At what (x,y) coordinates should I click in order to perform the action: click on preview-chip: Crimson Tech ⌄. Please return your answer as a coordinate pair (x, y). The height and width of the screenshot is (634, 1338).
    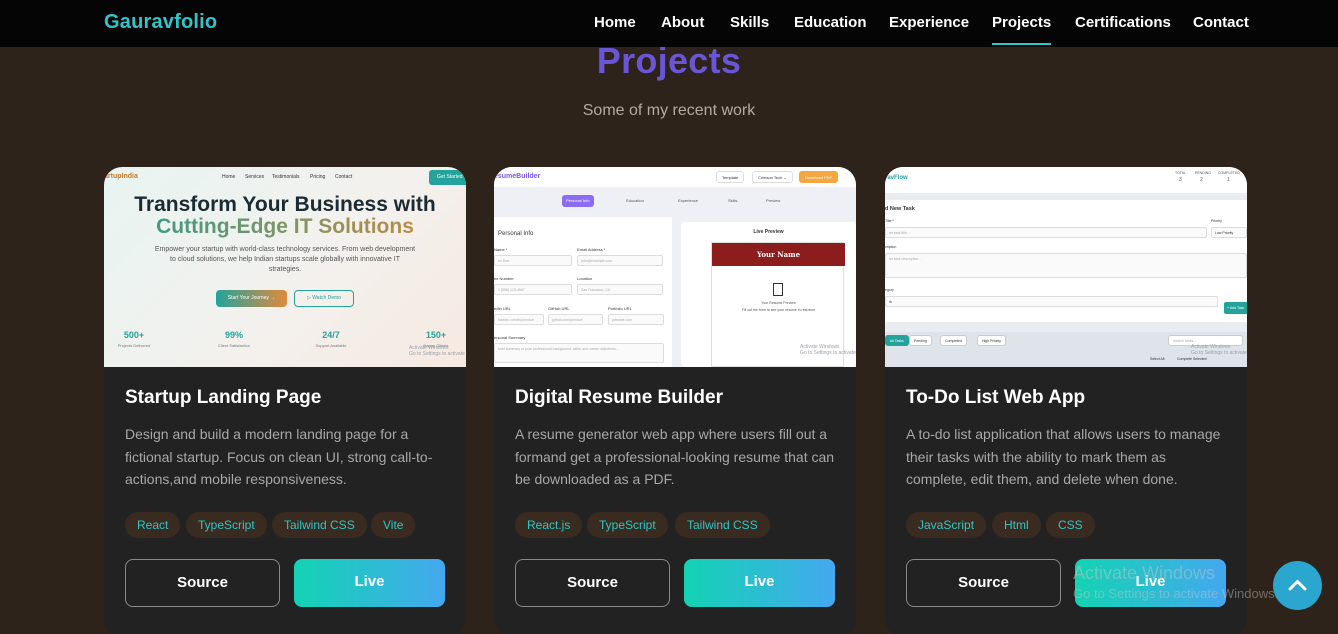
    Looking at the image, I should click on (772, 177).